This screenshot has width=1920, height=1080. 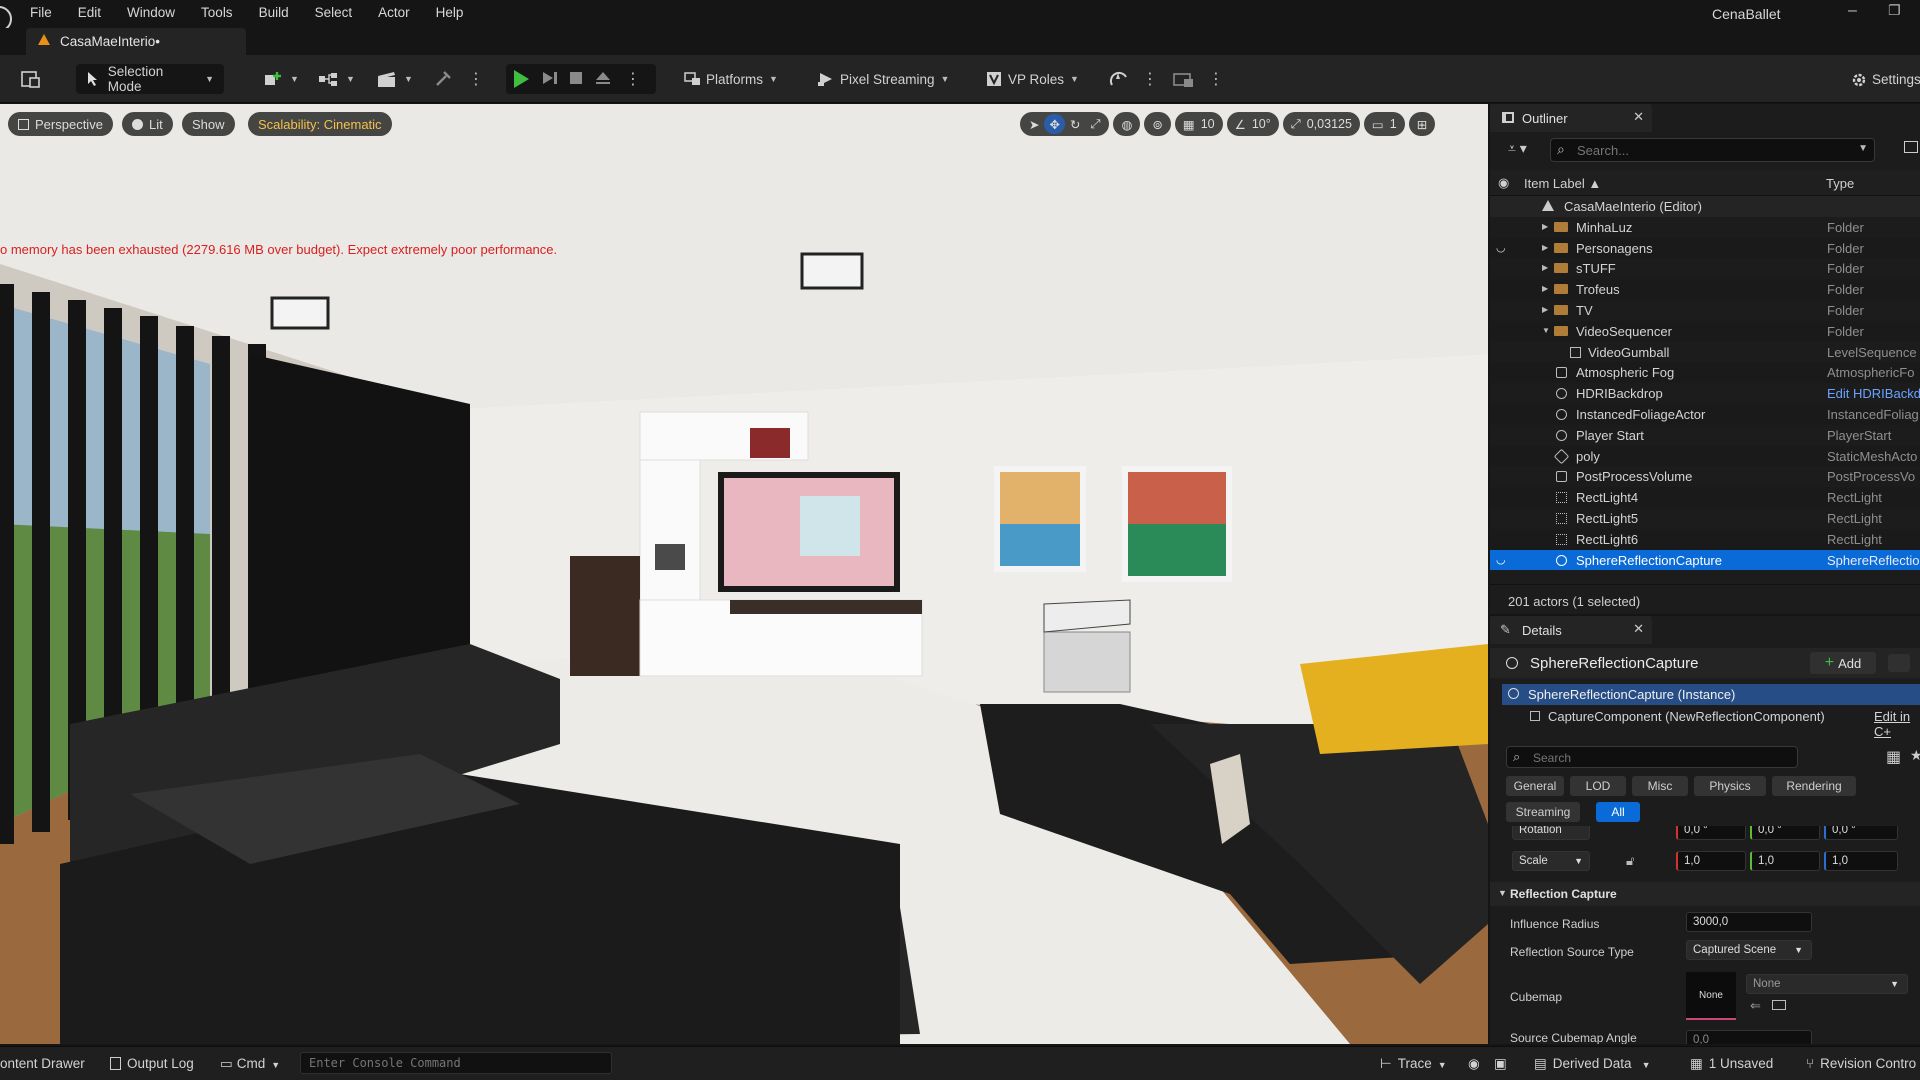 What do you see at coordinates (633, 79) in the screenshot?
I see `play-options-icon: ⋮` at bounding box center [633, 79].